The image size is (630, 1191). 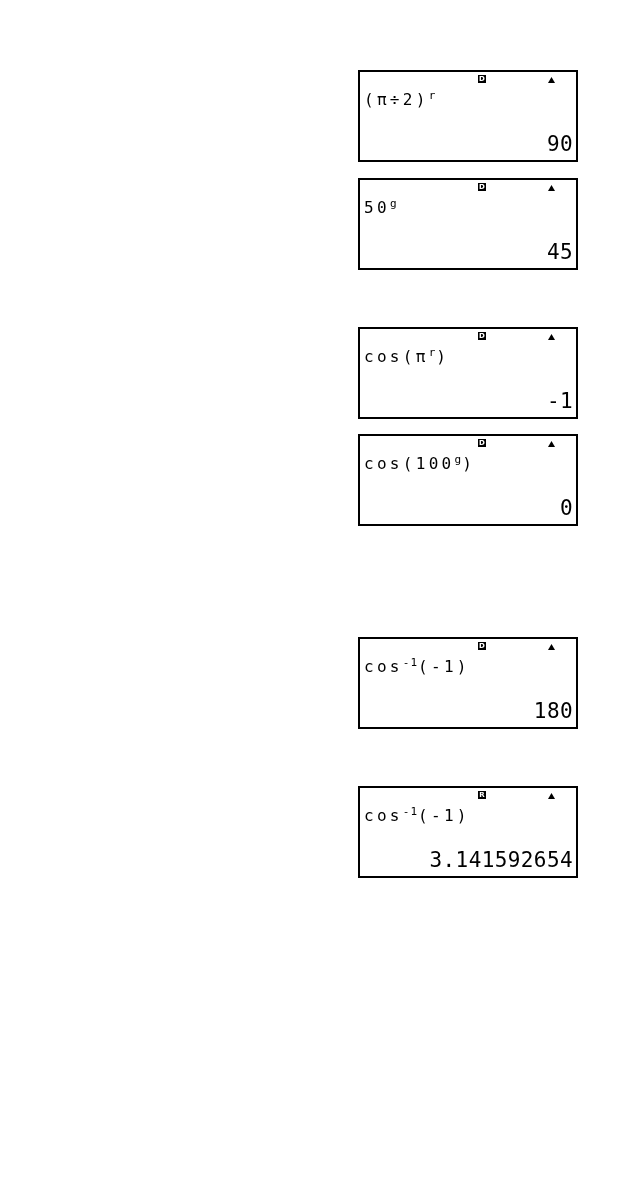 I want to click on result-value: -1, so click(x=559, y=401).